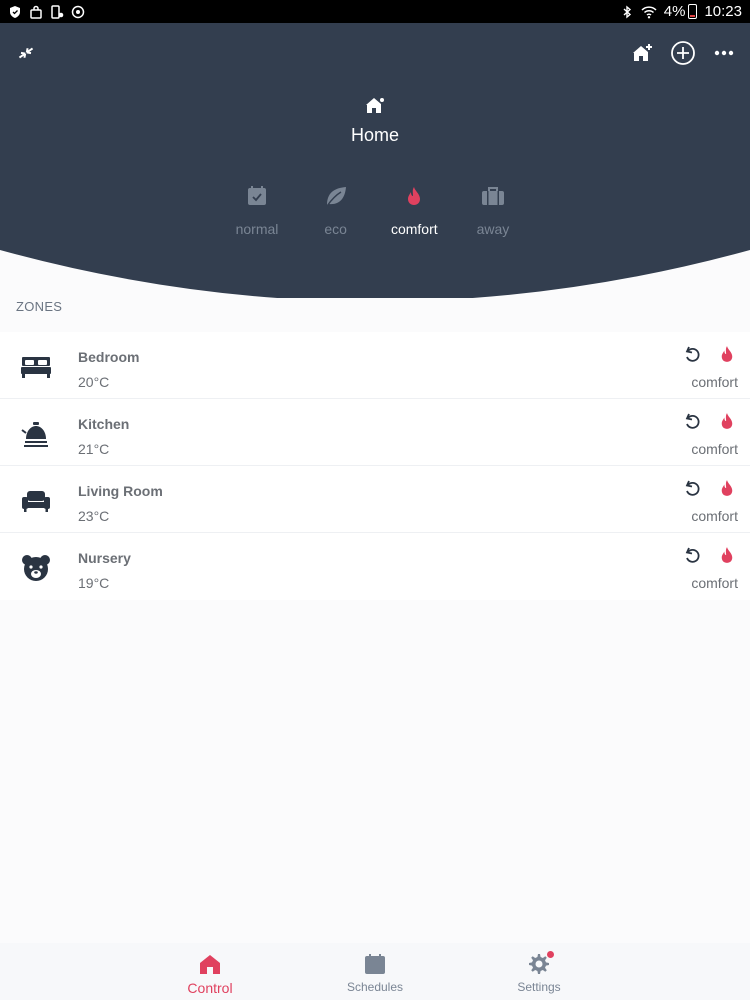  Describe the element at coordinates (109, 357) in the screenshot. I see `zone-name: Bedroom` at that location.